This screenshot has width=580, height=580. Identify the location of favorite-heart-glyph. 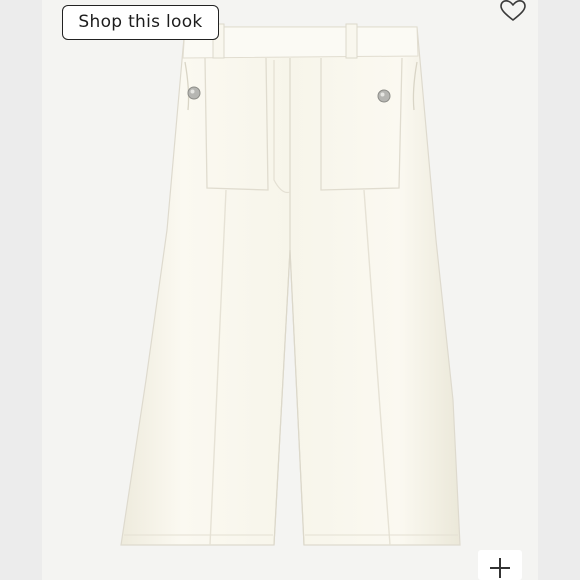
(513, 10).